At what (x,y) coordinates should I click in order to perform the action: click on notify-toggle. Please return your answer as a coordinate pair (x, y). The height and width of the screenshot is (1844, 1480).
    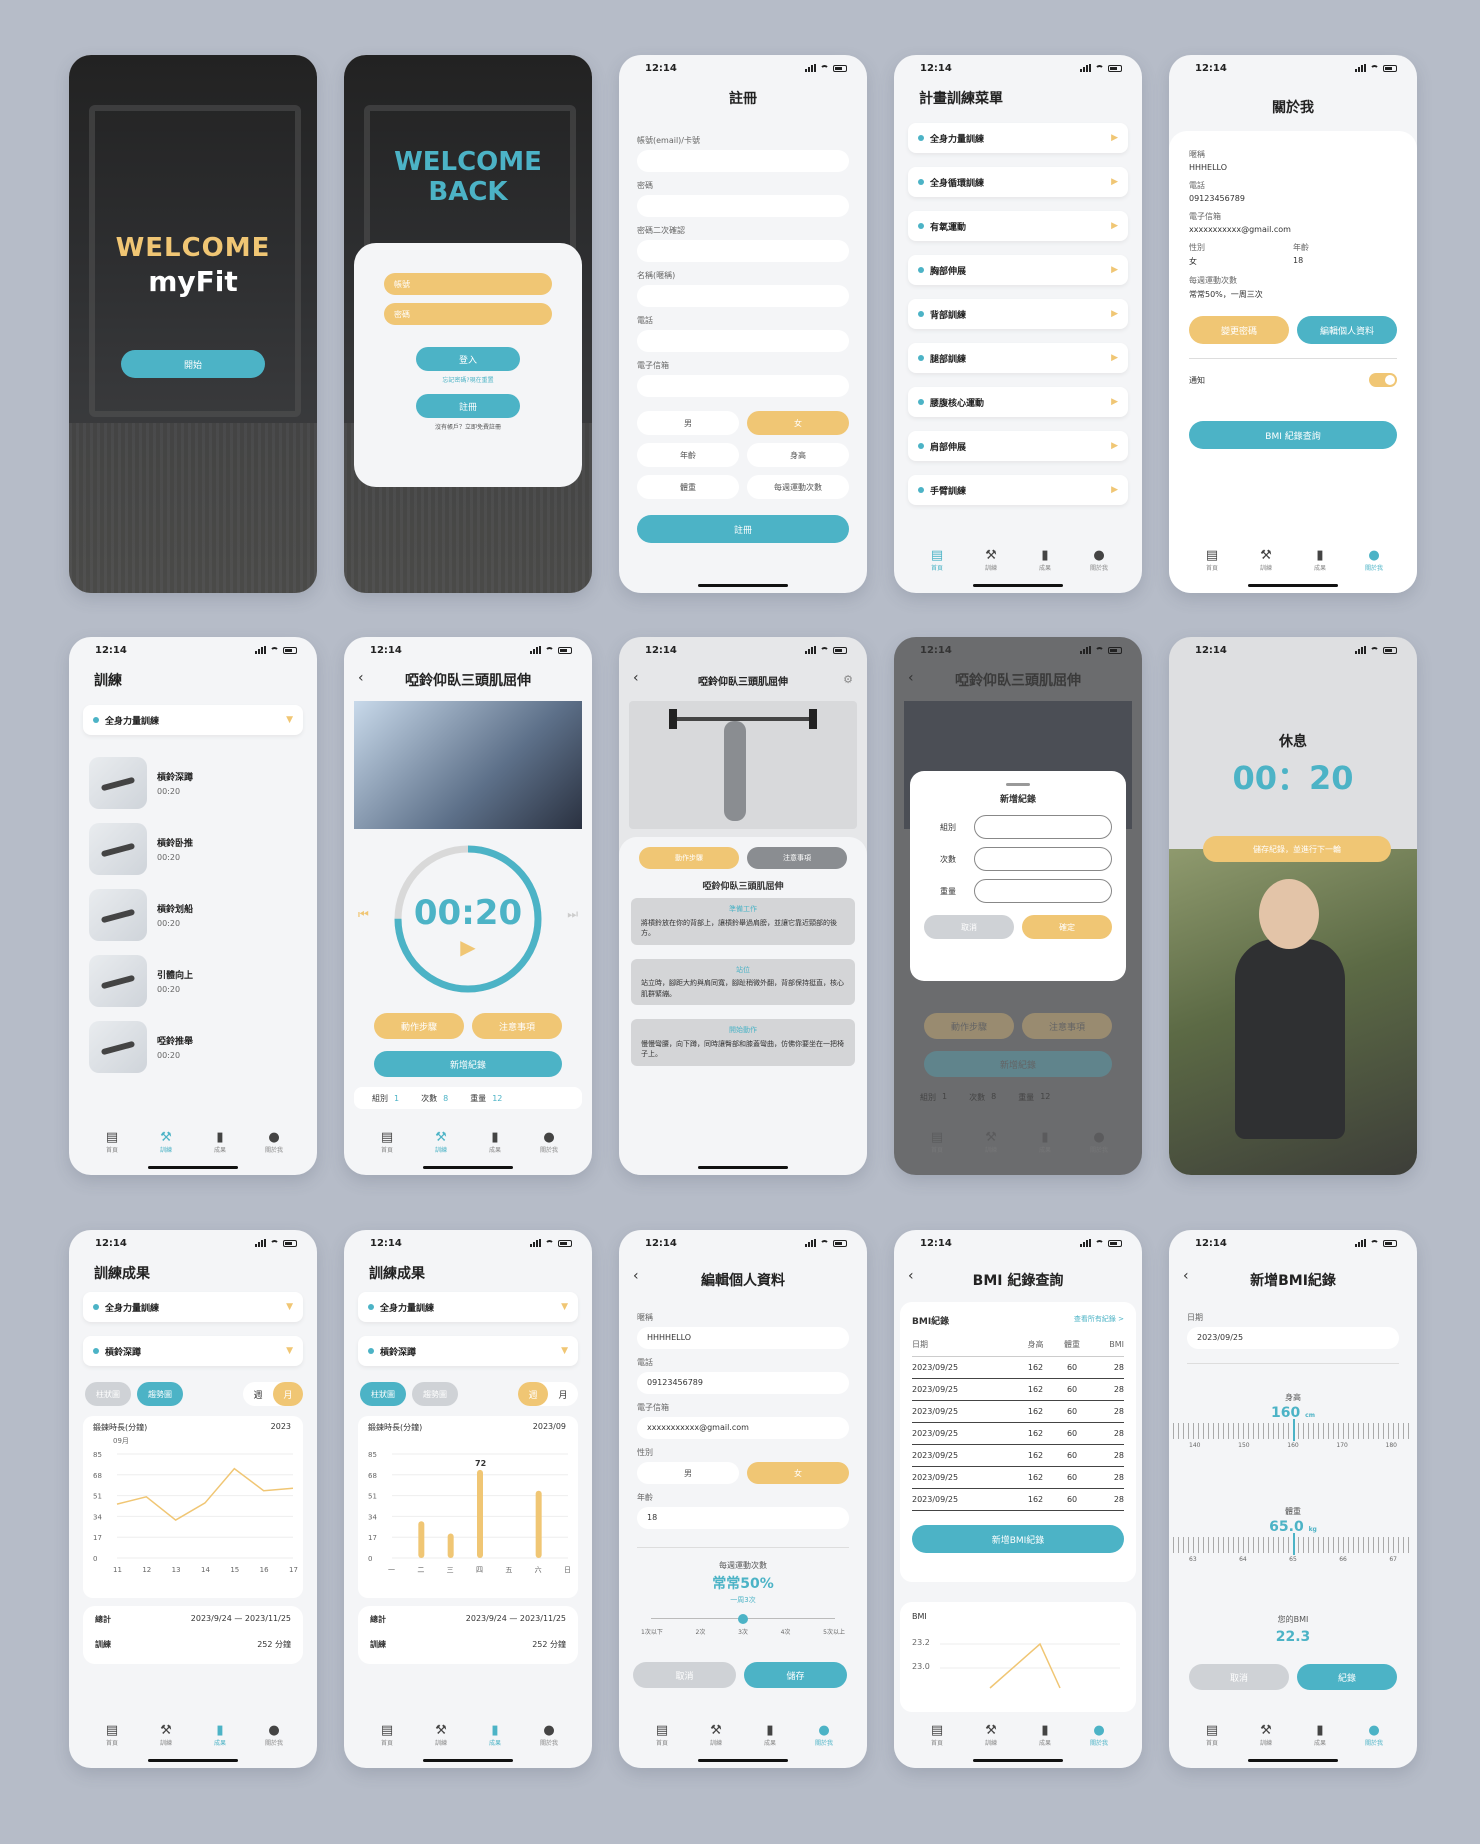
    Looking at the image, I should click on (1383, 380).